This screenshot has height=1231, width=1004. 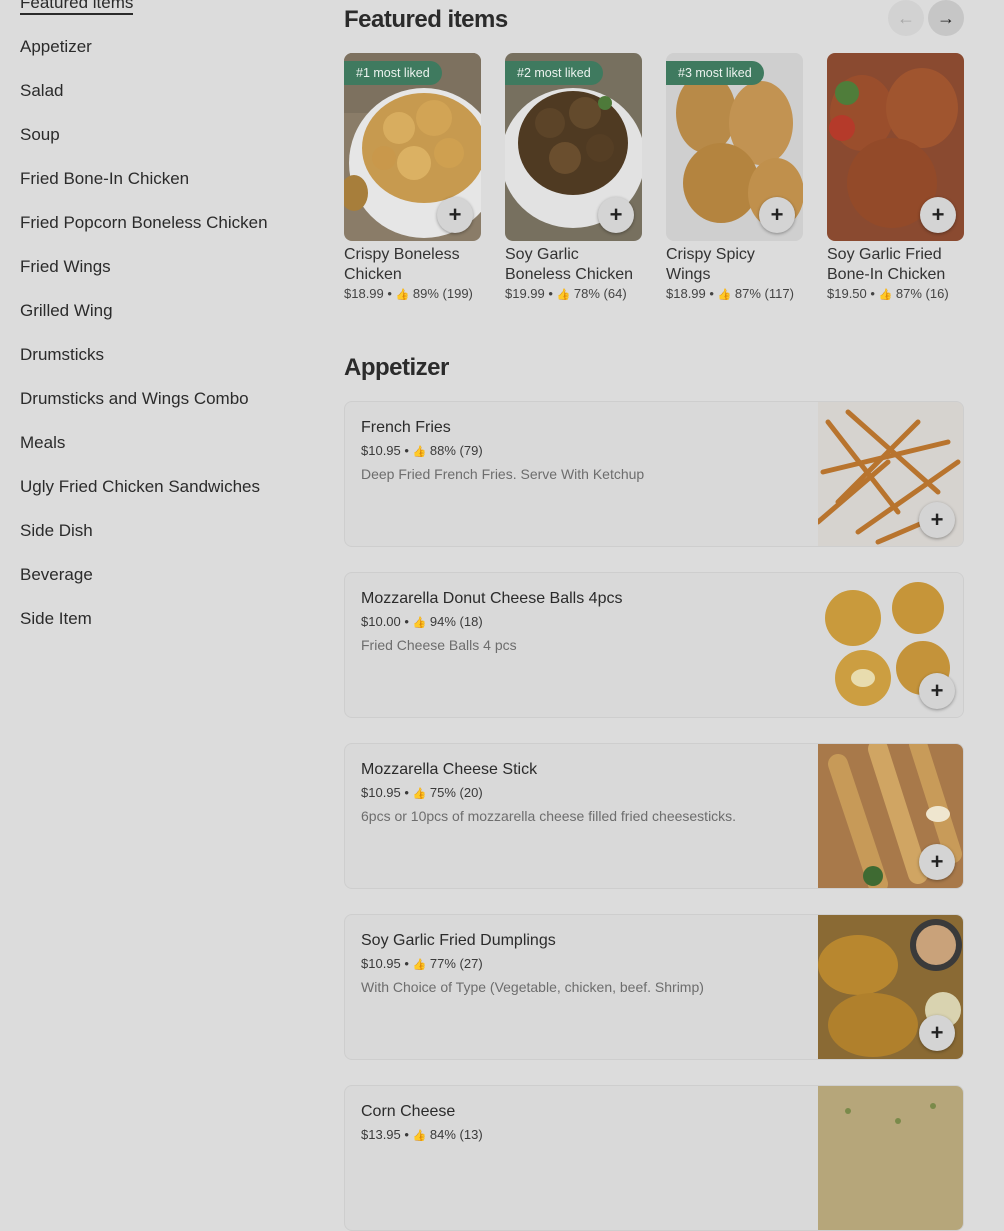 What do you see at coordinates (77, 7) in the screenshot?
I see `sidebar-item-label: Featured items` at bounding box center [77, 7].